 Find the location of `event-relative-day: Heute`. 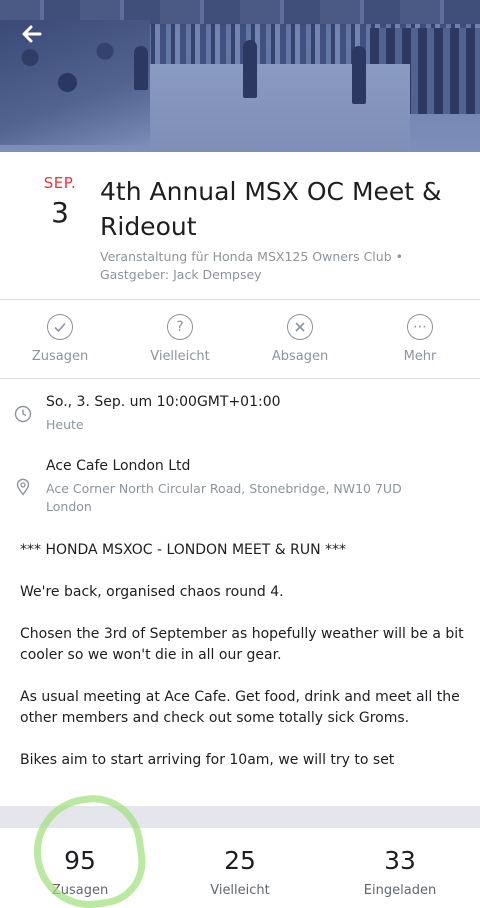

event-relative-day: Heute is located at coordinates (65, 424).